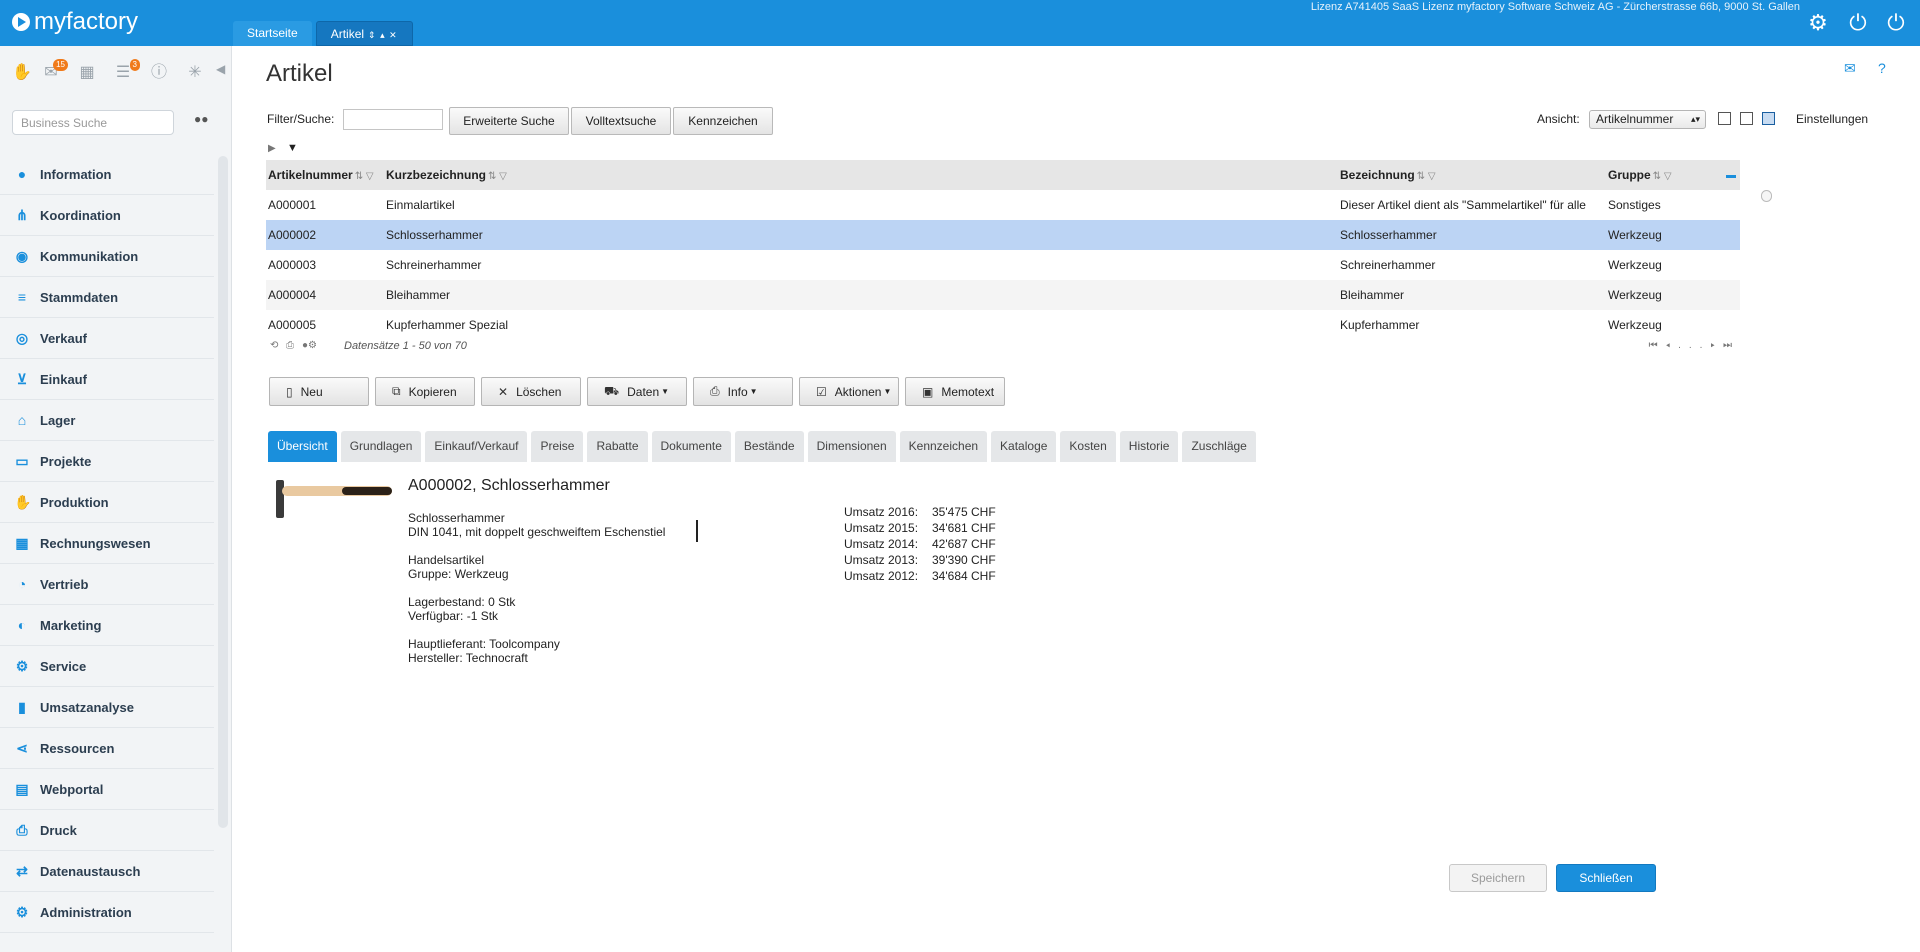 This screenshot has width=1920, height=952. What do you see at coordinates (364, 33) in the screenshot?
I see `tab-artikel: Artikel ⇕ ▴ ✕` at bounding box center [364, 33].